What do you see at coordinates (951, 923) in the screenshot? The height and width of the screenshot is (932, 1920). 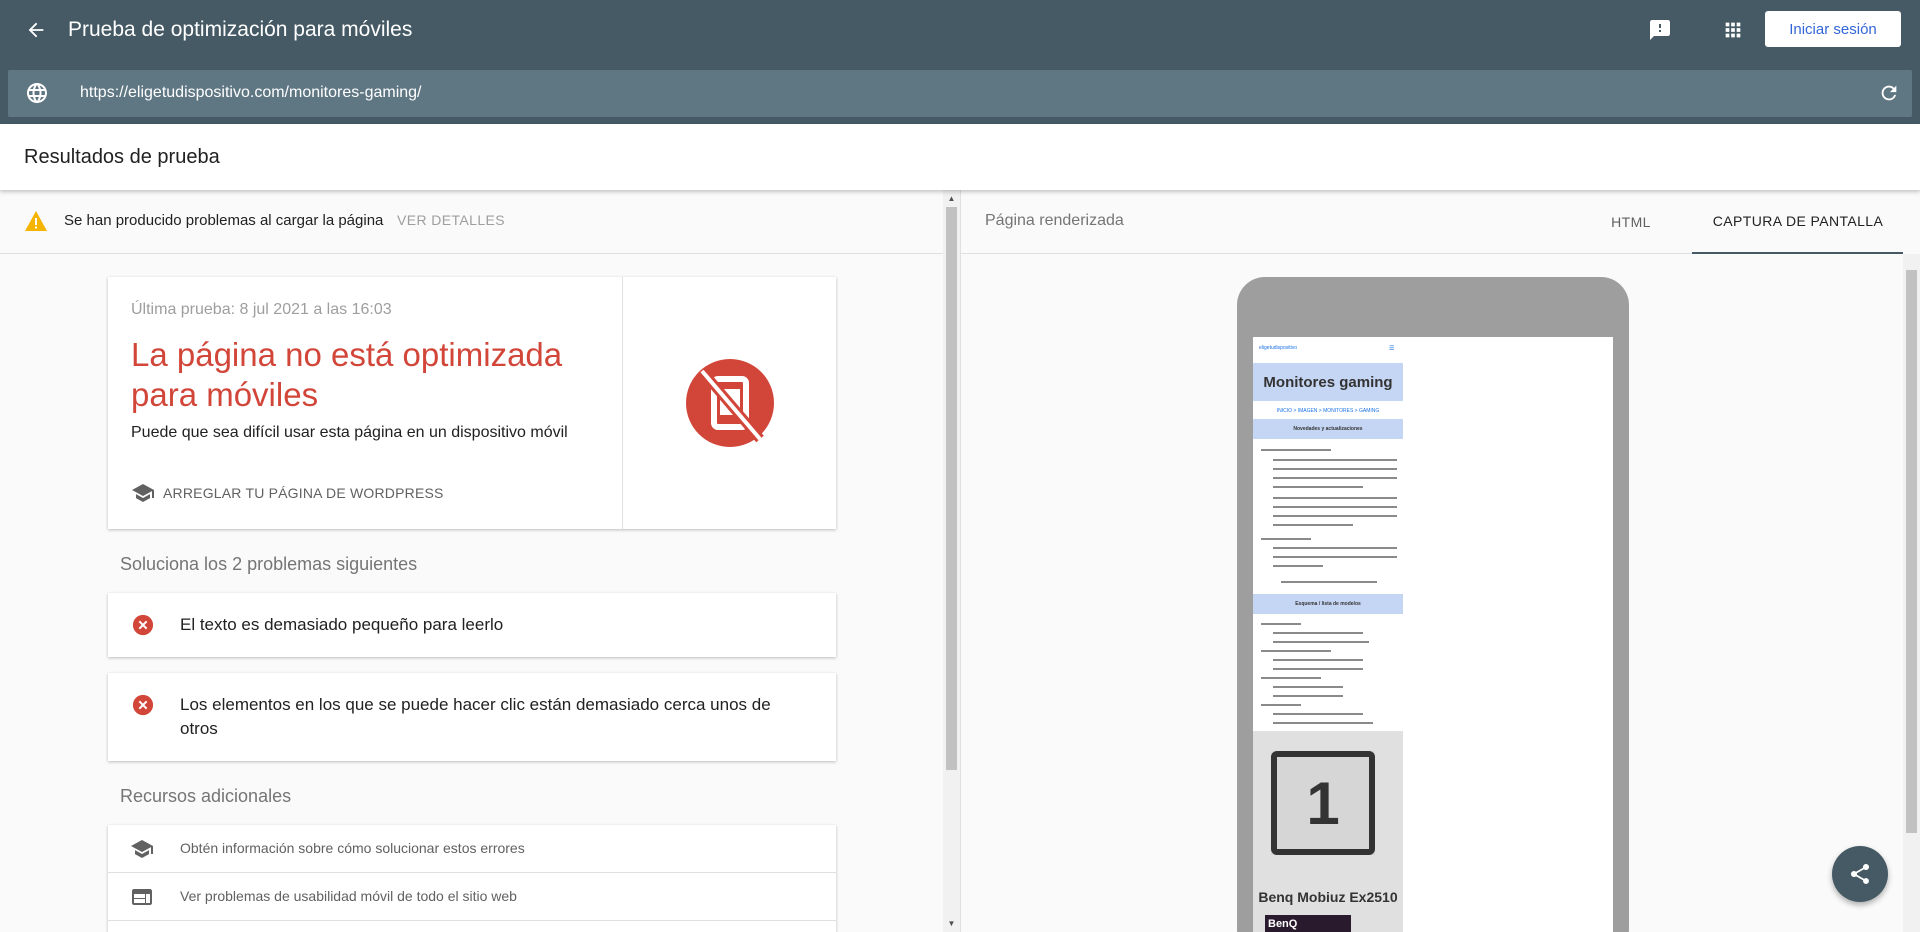 I see `scroll-down-arrow-icon: ▼` at bounding box center [951, 923].